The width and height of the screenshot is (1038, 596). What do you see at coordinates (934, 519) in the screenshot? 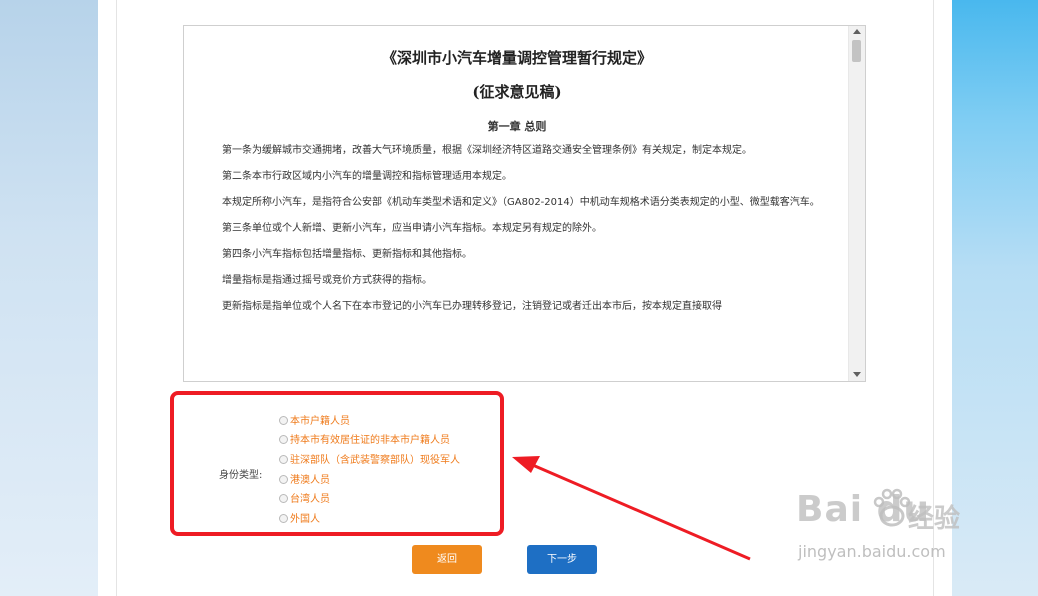
I see `watermark-brand-cn: 经验` at bounding box center [934, 519].